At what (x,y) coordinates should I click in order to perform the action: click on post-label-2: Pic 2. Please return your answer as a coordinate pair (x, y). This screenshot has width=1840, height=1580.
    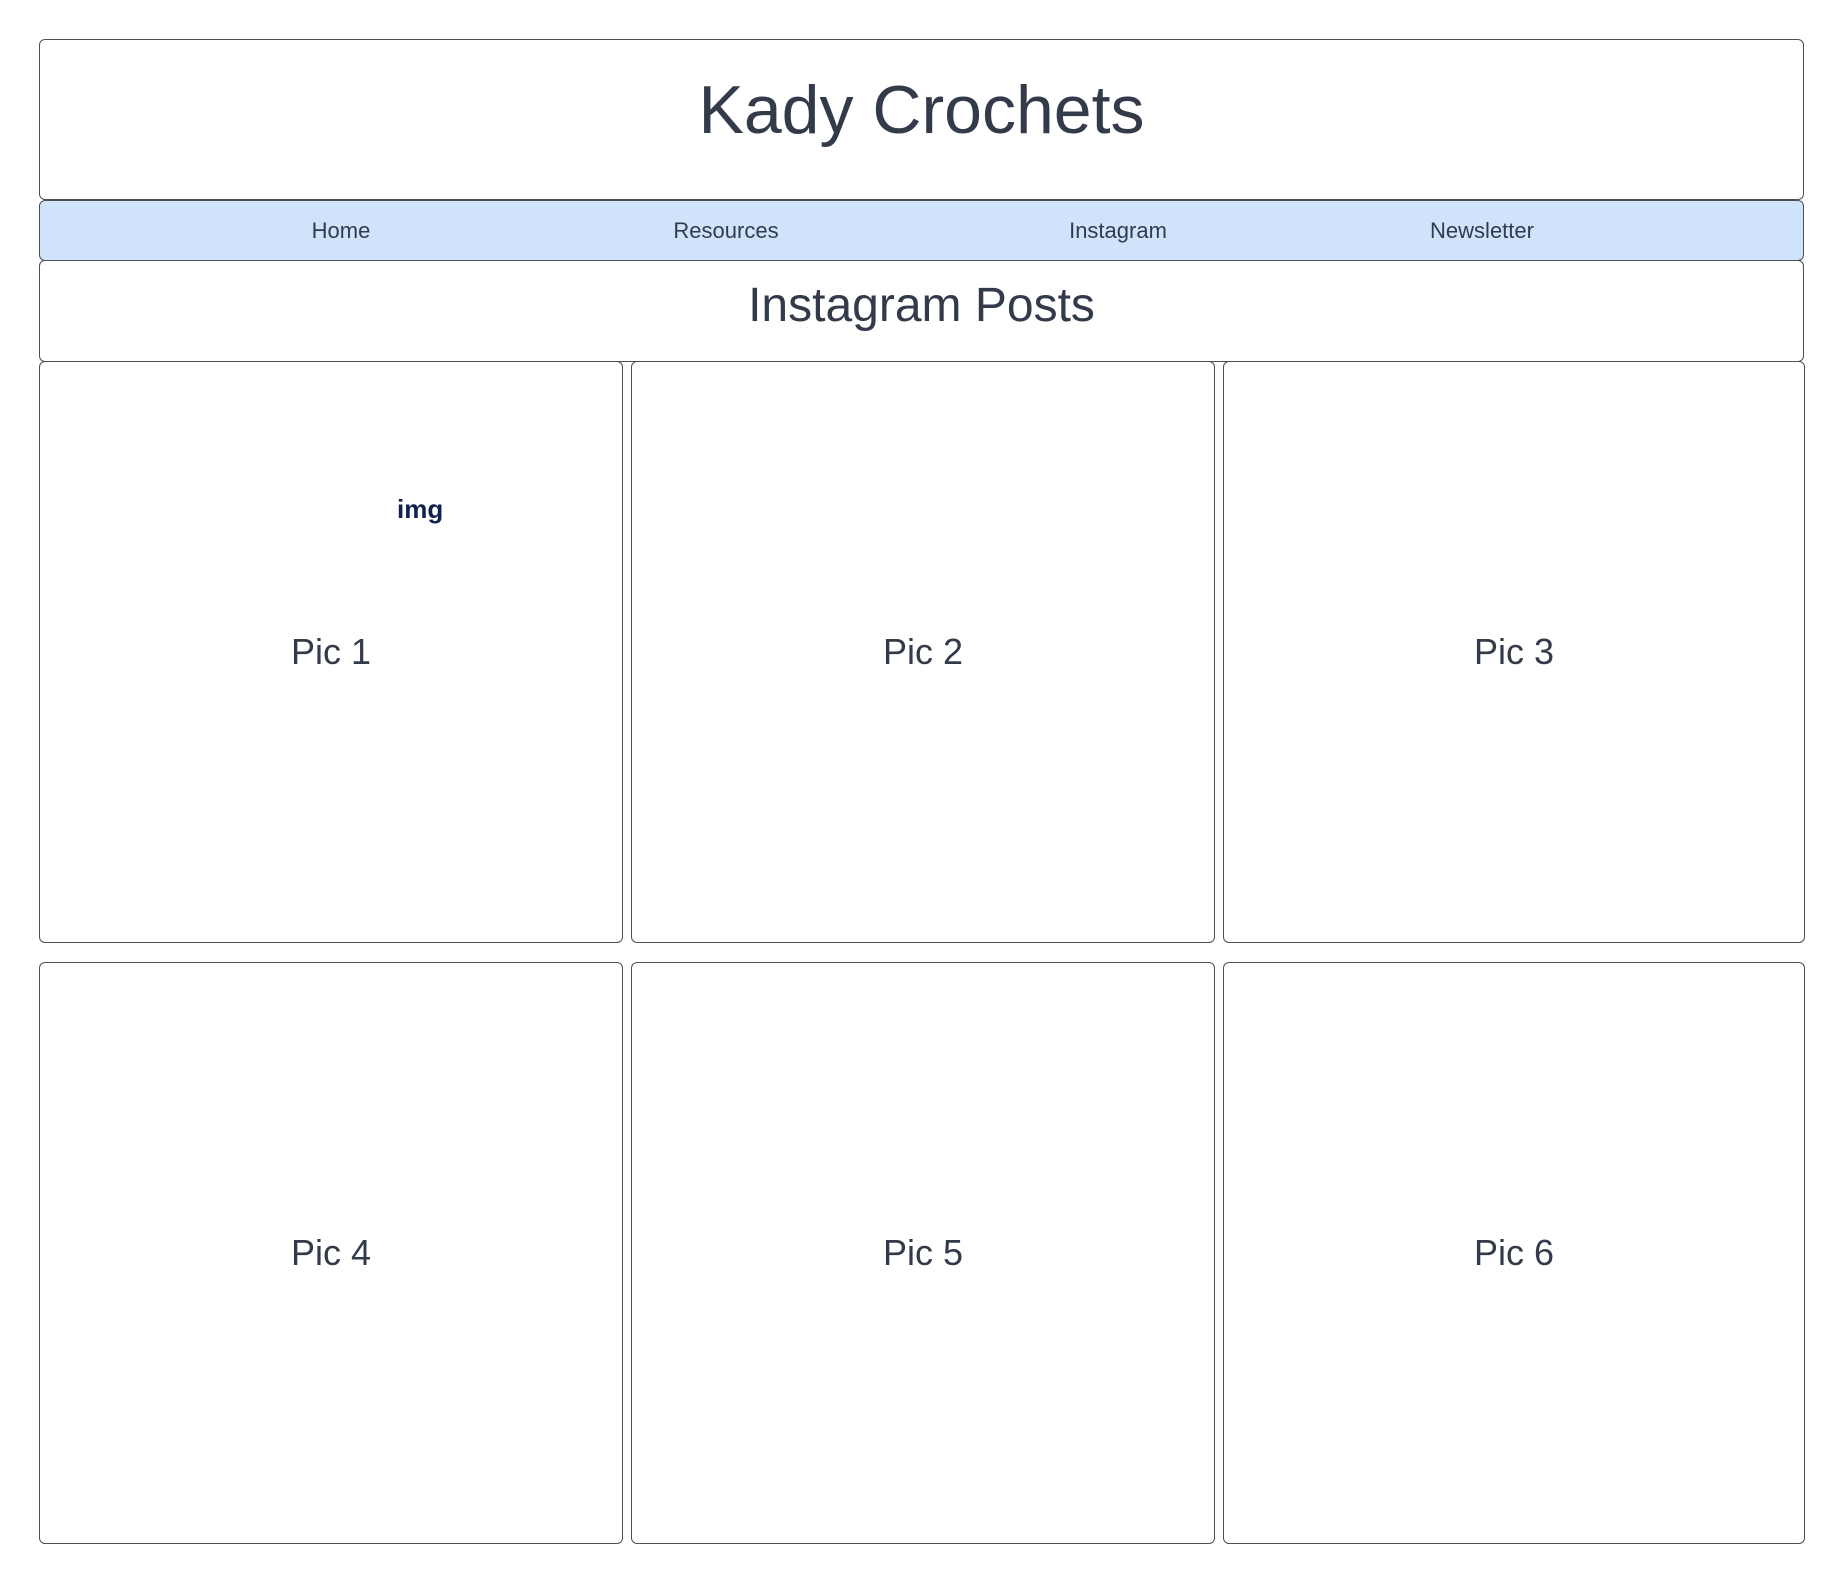
    Looking at the image, I should click on (923, 651).